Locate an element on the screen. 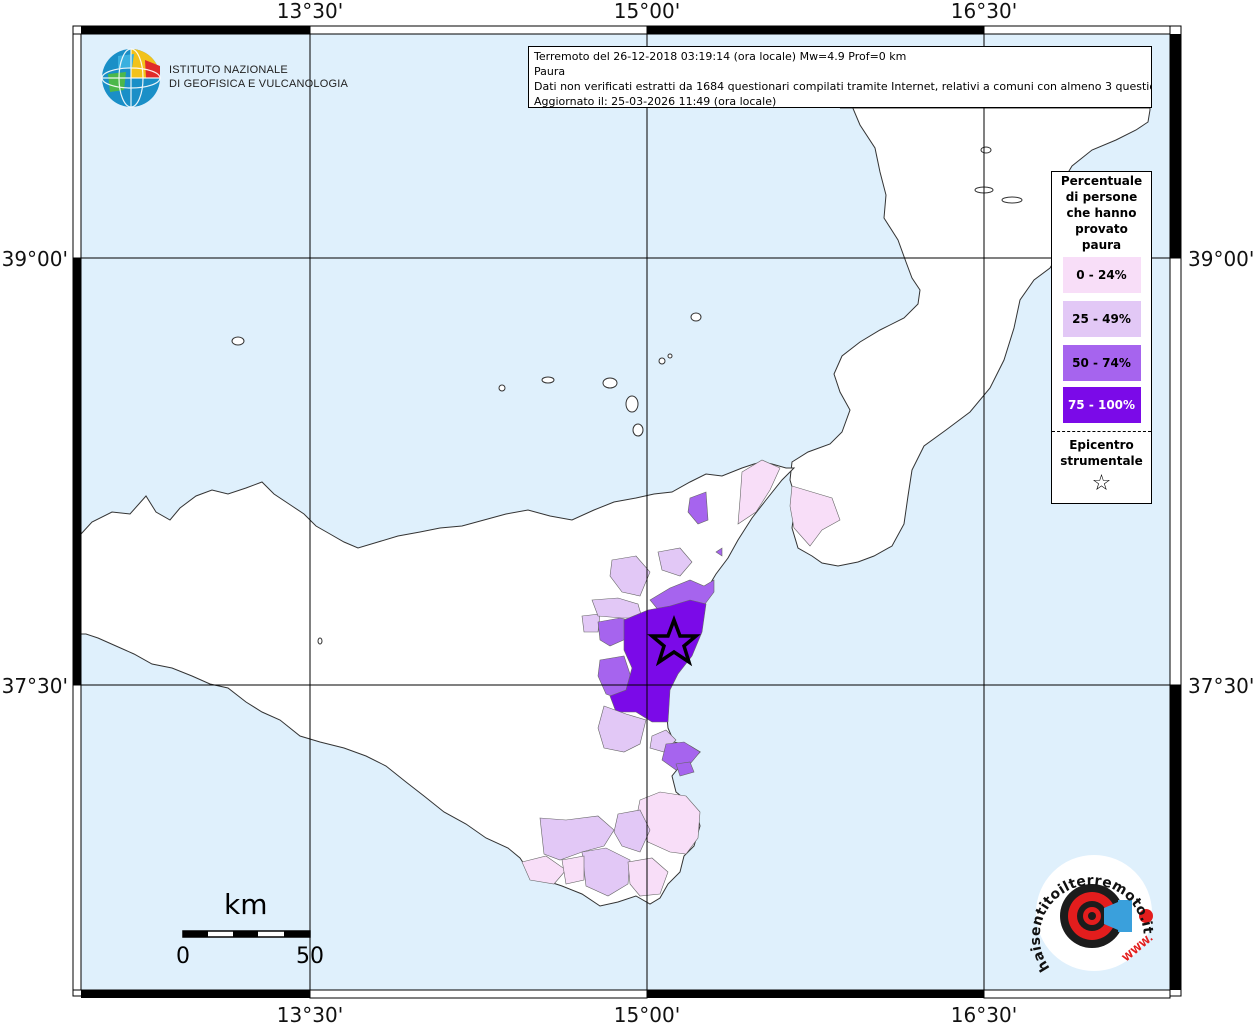 Image resolution: width=1254 pixels, height=1024 pixels. scale-title: km is located at coordinates (246, 904).